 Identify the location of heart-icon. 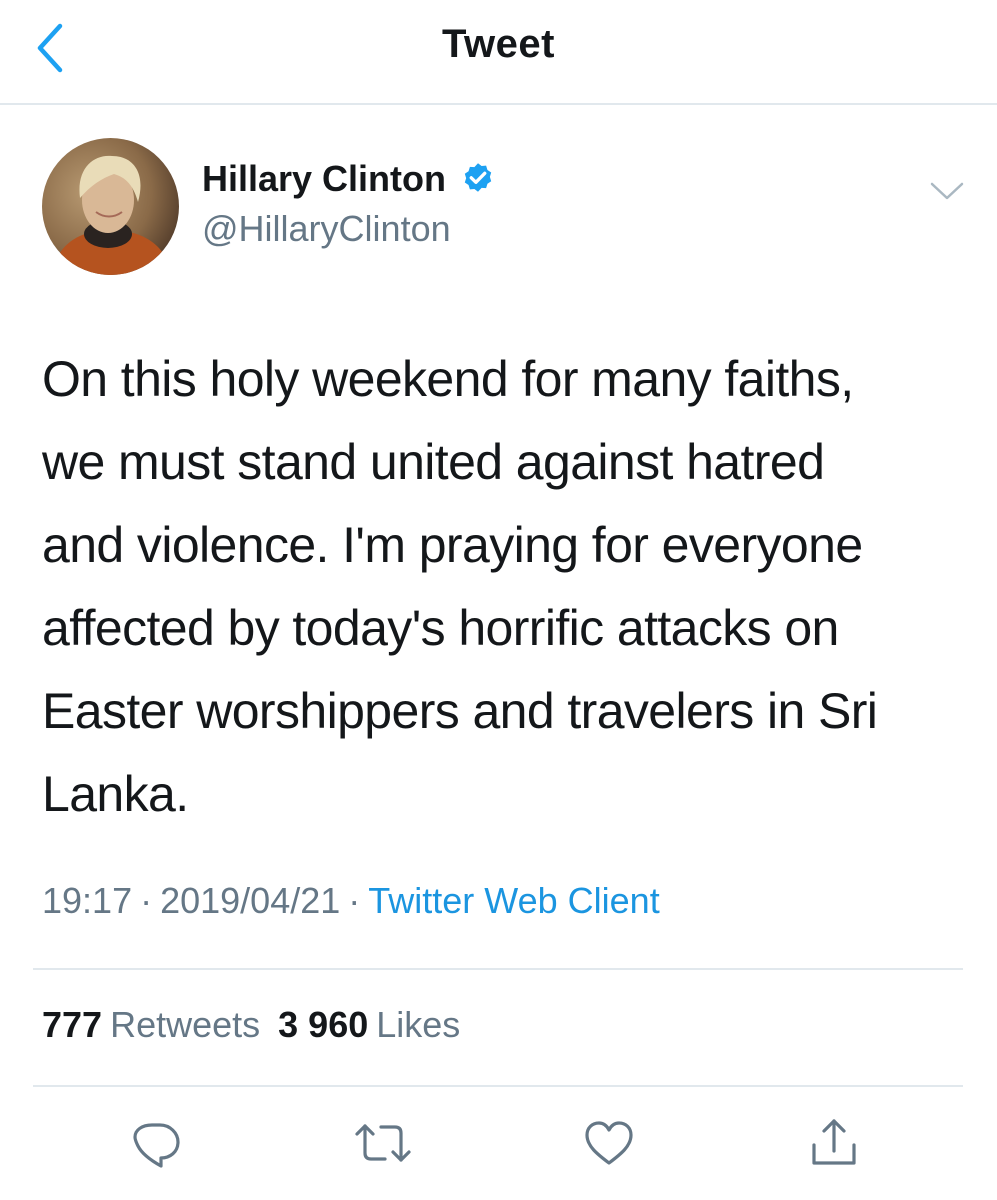
(609, 1143).